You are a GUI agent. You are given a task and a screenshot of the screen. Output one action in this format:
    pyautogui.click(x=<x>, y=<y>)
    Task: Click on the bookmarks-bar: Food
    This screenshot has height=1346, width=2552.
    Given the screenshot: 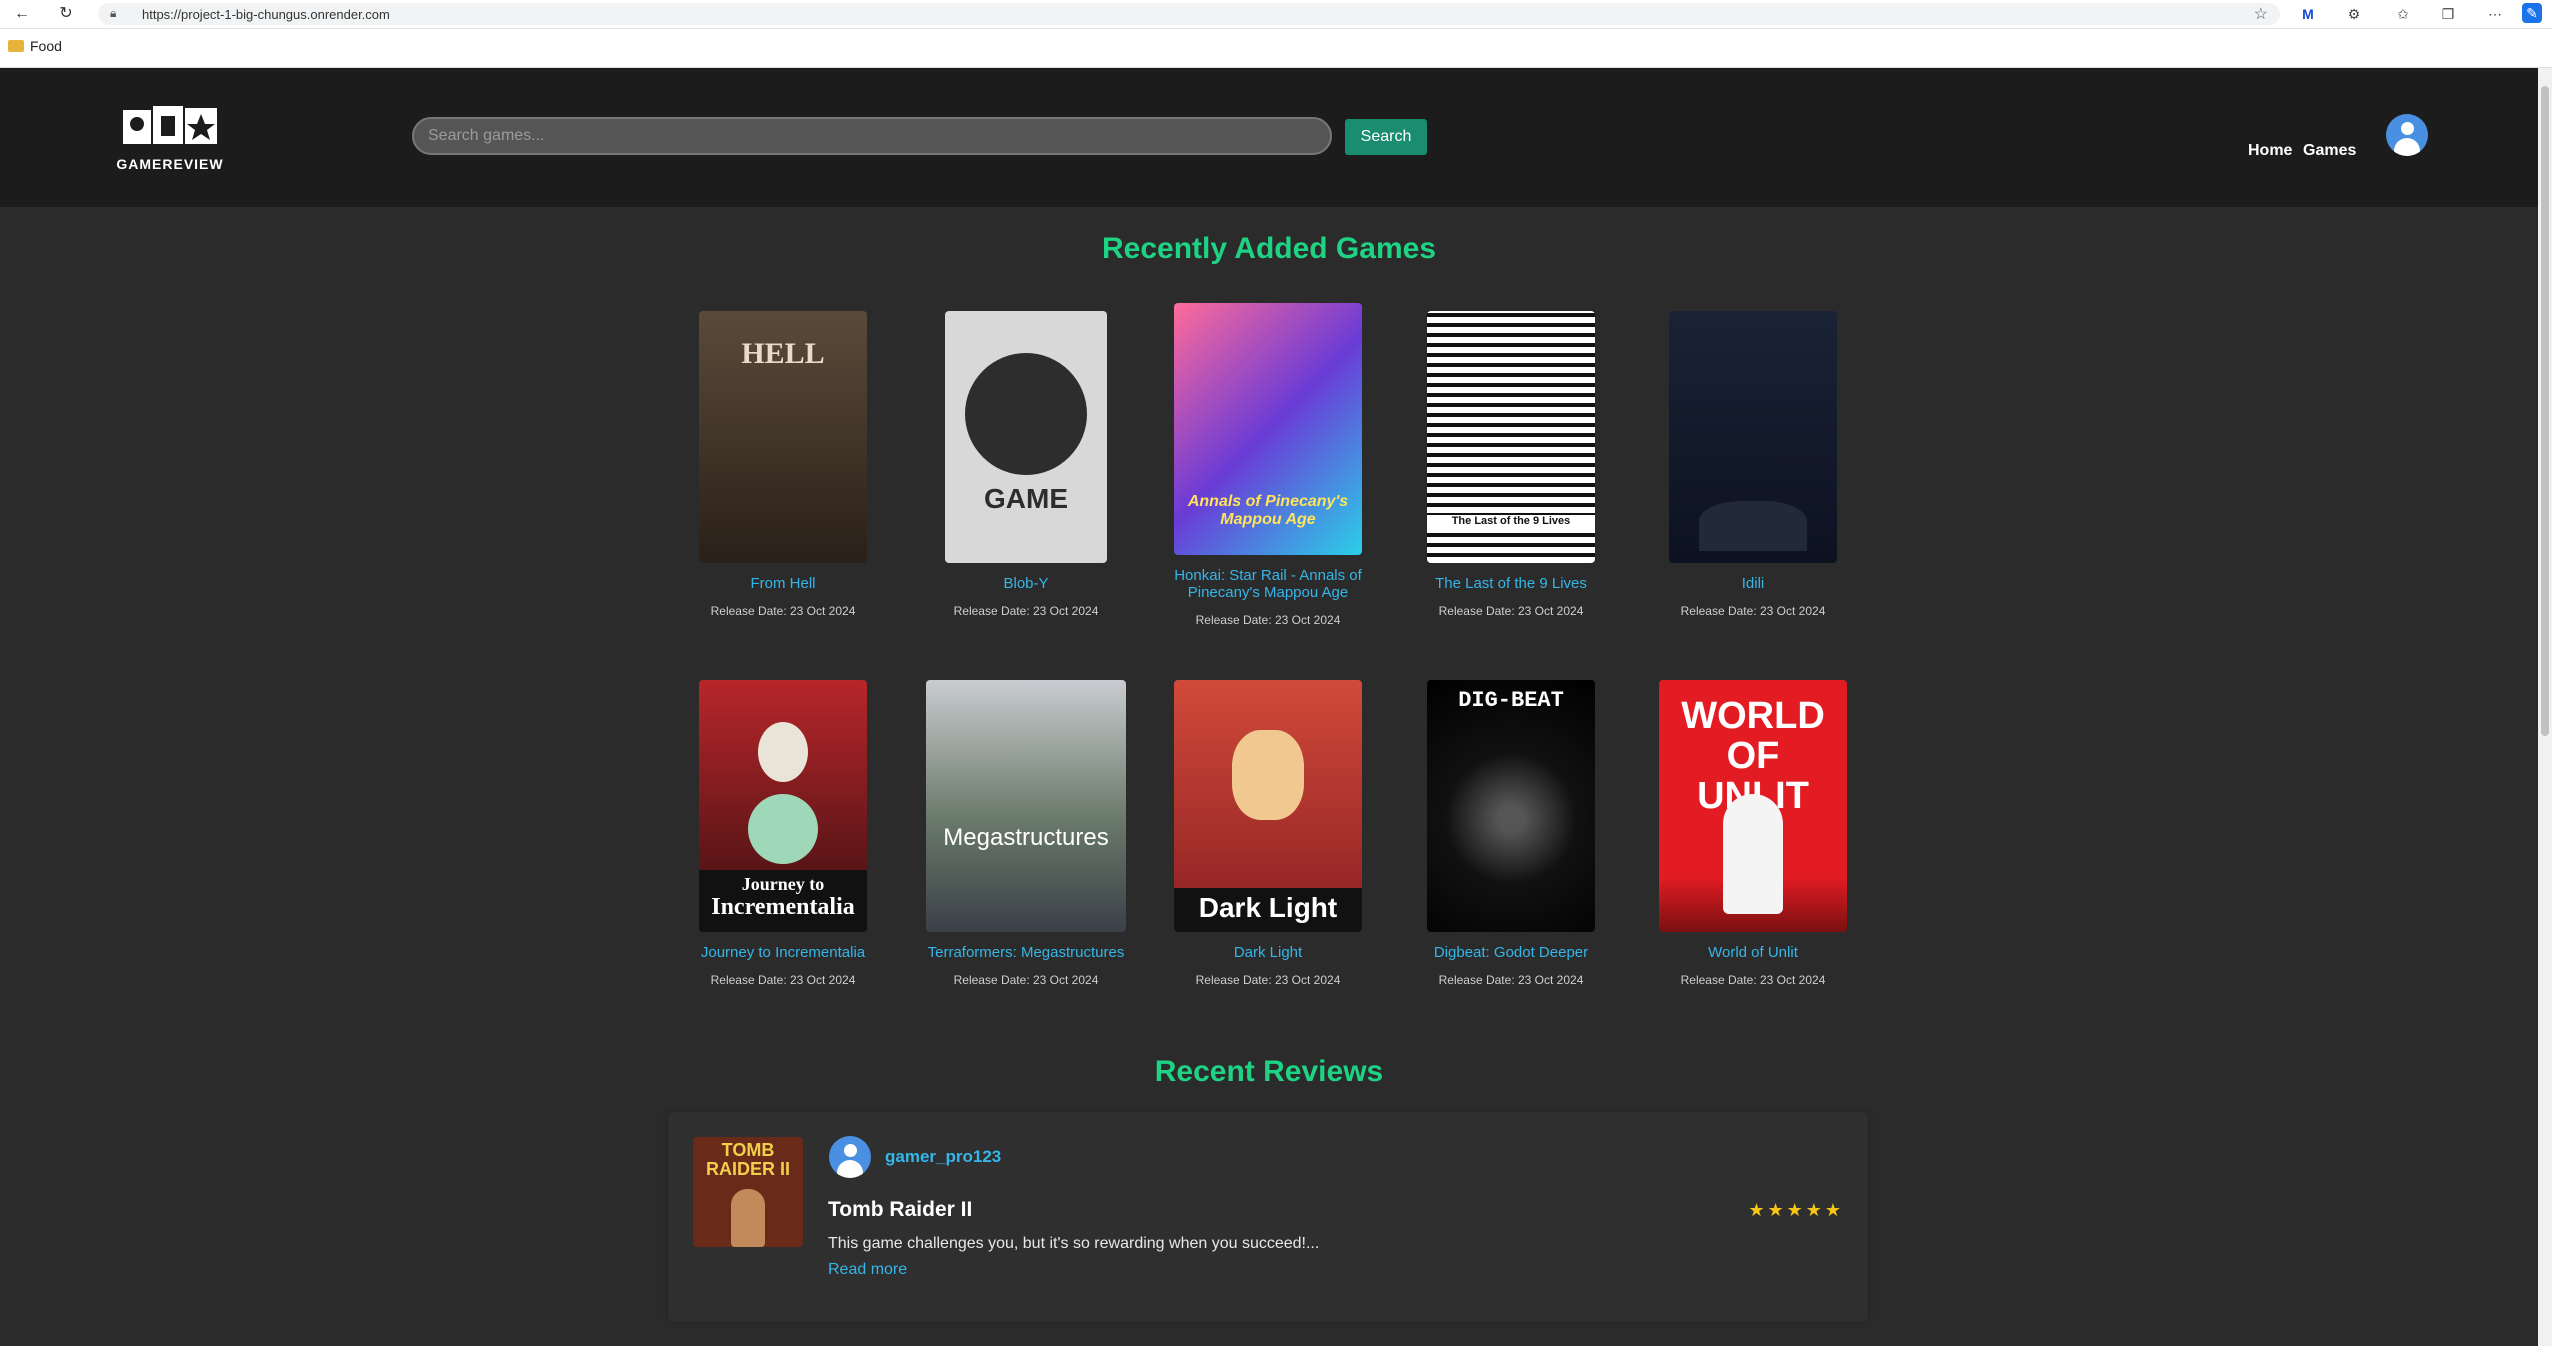 What is the action you would take?
    pyautogui.click(x=1276, y=48)
    